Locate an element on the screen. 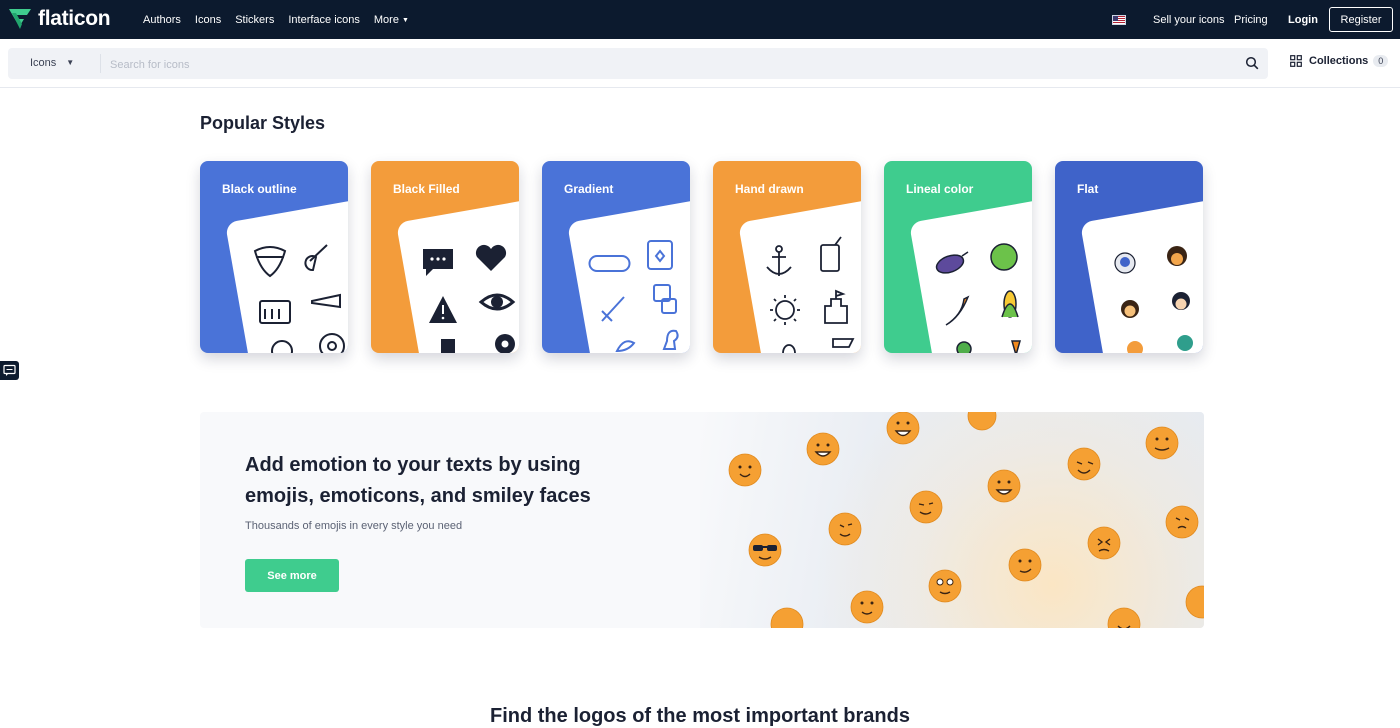 This screenshot has height=728, width=1400. style-card-gradient: Gradient is located at coordinates (616, 257).